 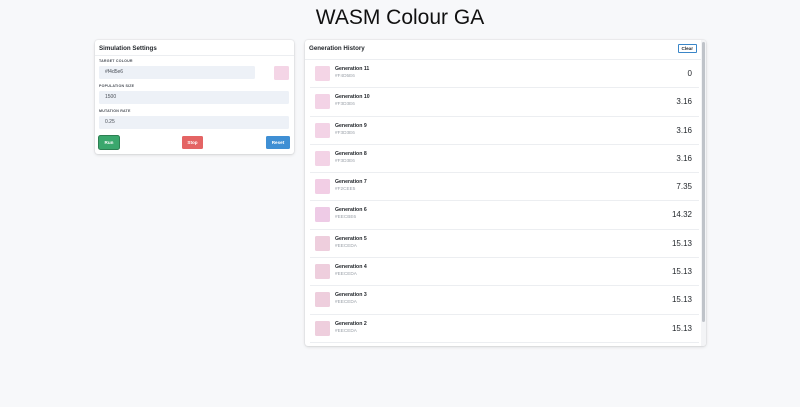 I want to click on generation-row: Generation 11 #F4D5E6 0, so click(x=504, y=74).